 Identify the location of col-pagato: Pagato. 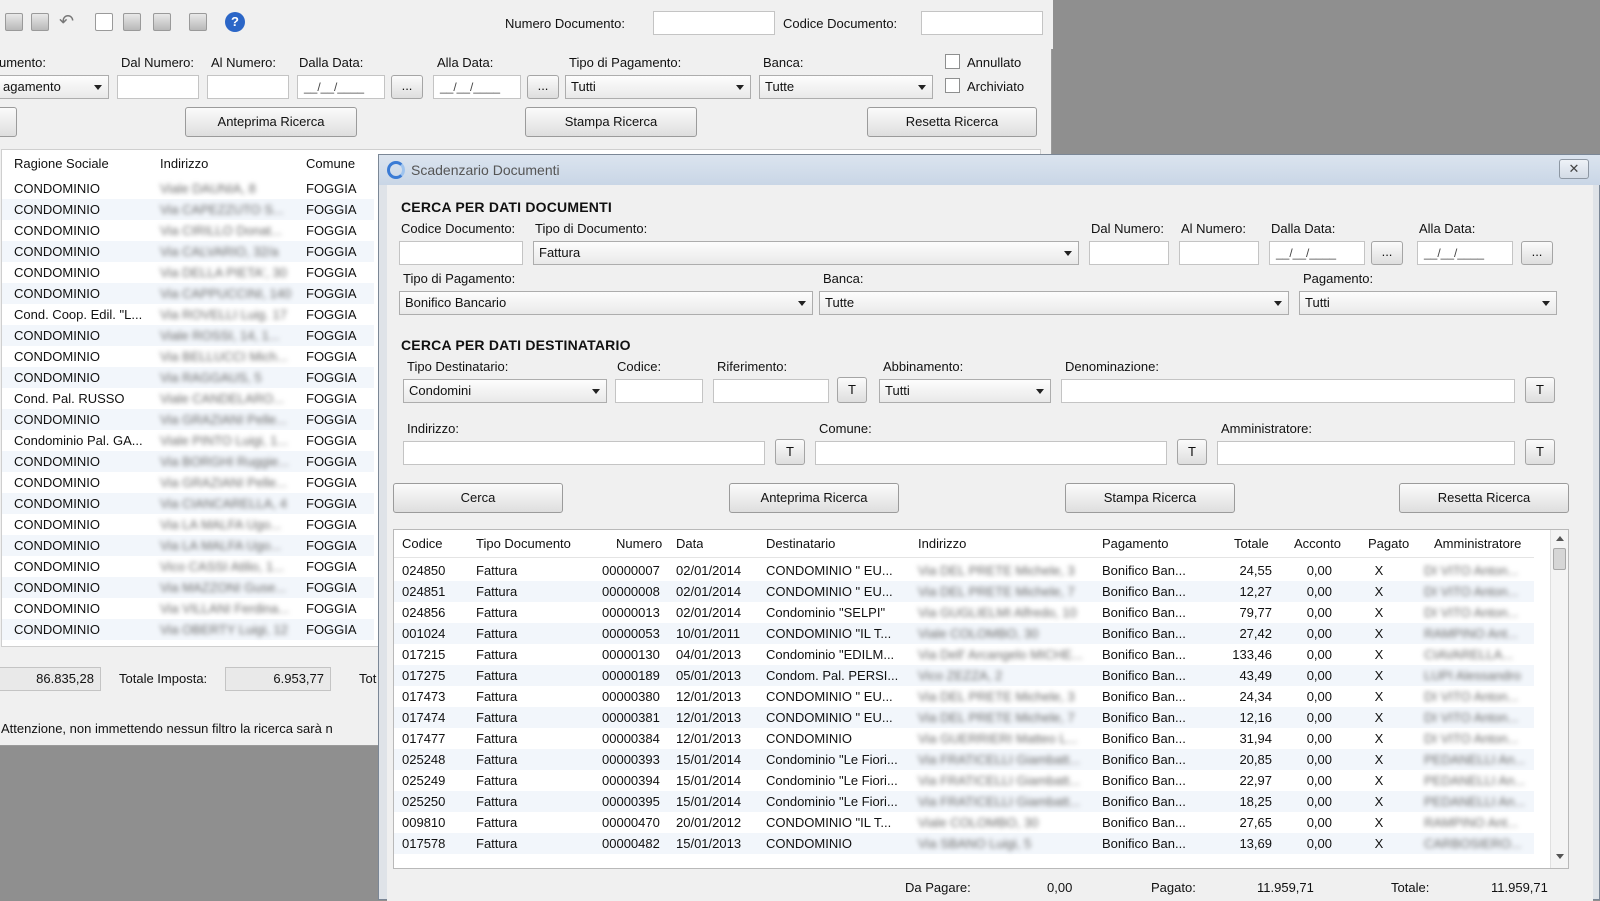
(1388, 544).